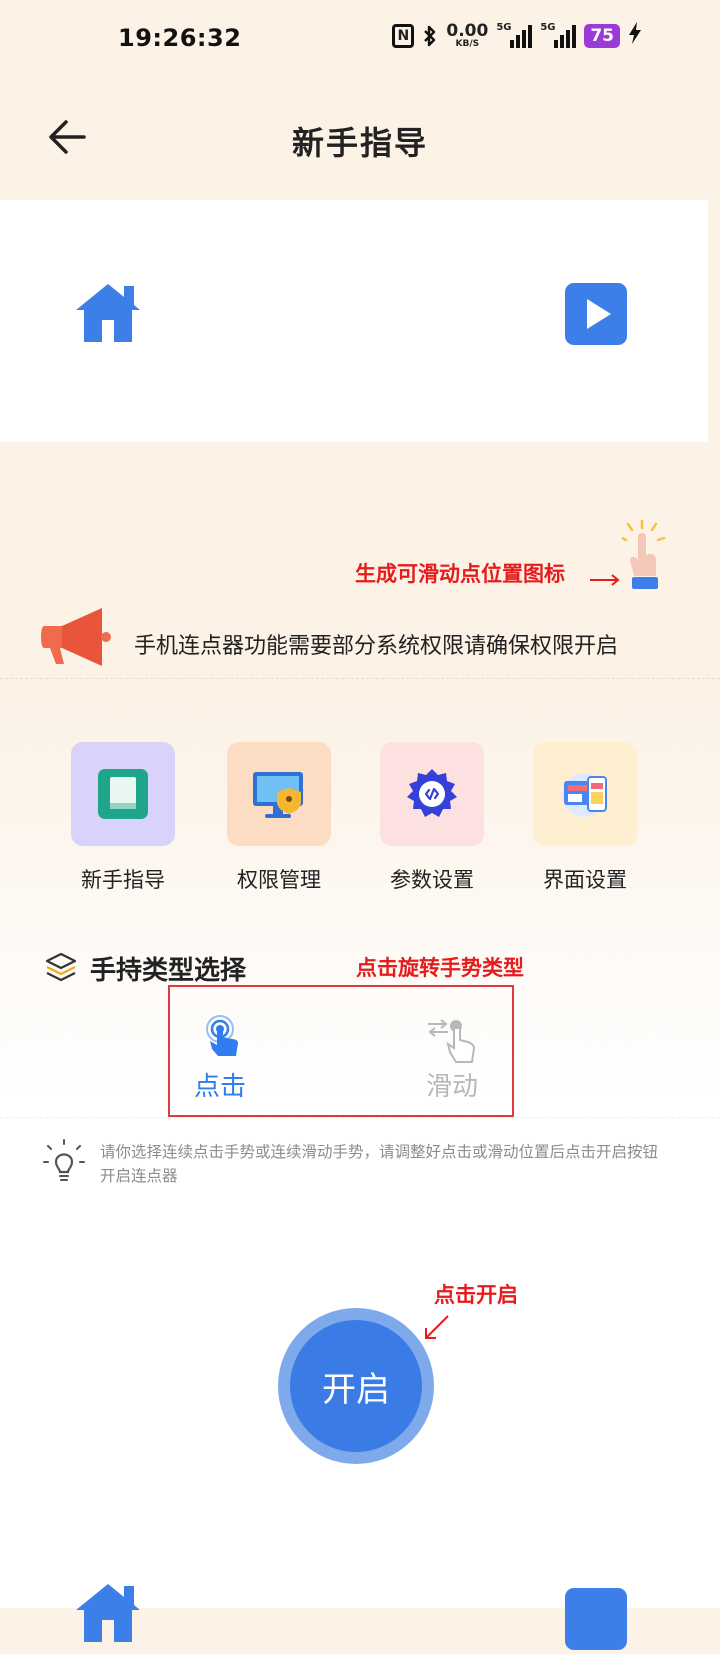 The height and width of the screenshot is (1654, 720). What do you see at coordinates (123, 880) in the screenshot?
I see `menu-label: 新手指导` at bounding box center [123, 880].